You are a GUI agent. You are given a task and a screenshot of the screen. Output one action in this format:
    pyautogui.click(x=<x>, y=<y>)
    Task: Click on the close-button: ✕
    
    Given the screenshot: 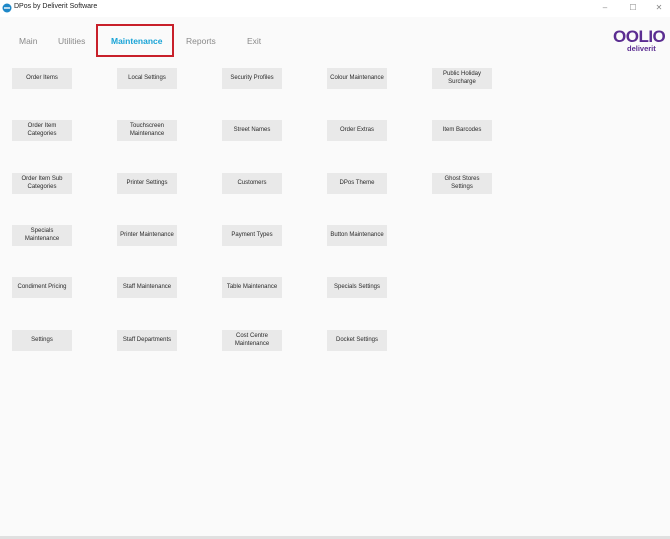 What is the action you would take?
    pyautogui.click(x=659, y=8)
    